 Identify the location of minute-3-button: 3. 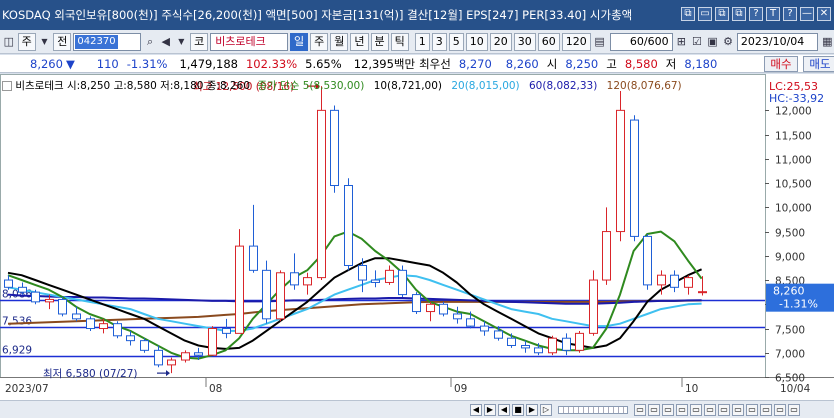
(439, 41).